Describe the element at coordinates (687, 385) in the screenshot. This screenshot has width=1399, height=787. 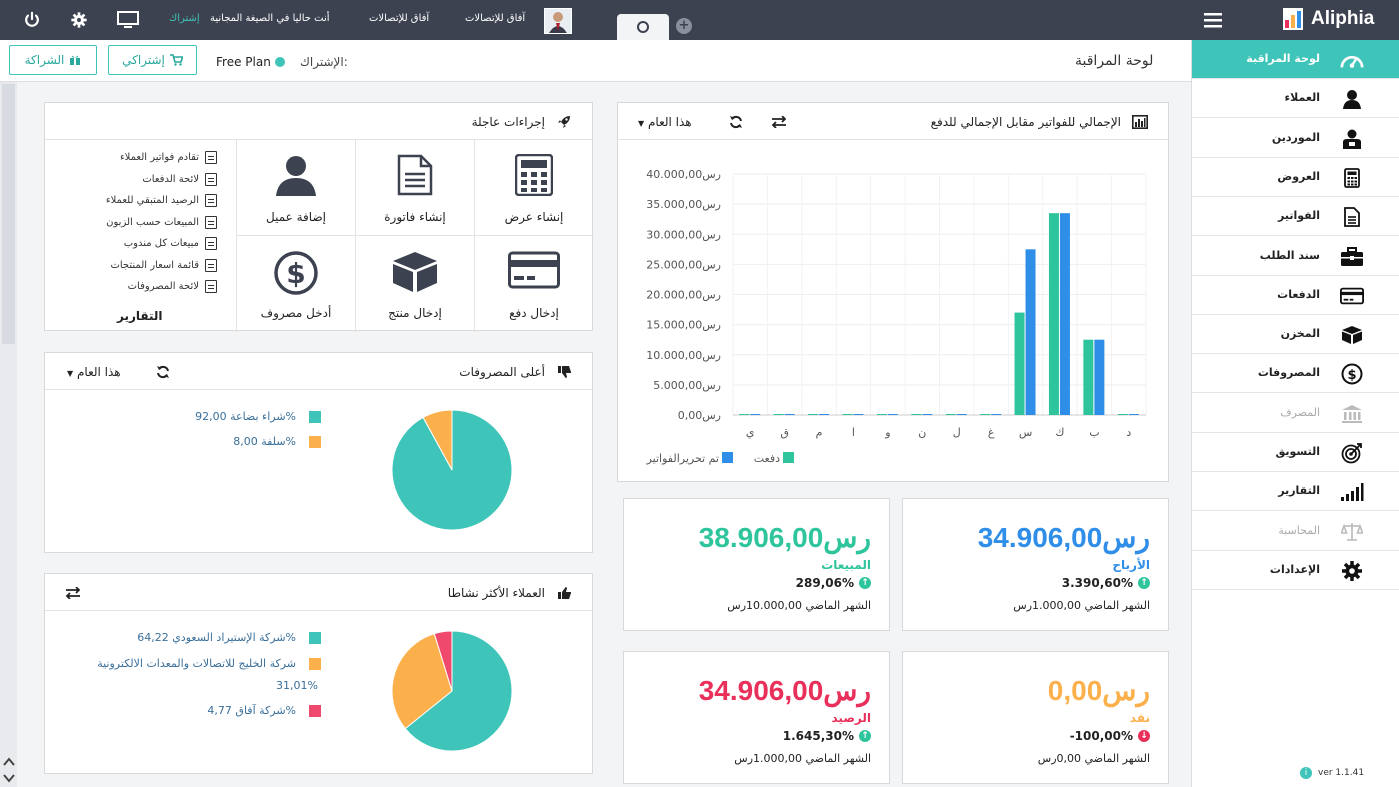
I see `y-tick-label: 5.000,00رس` at that location.